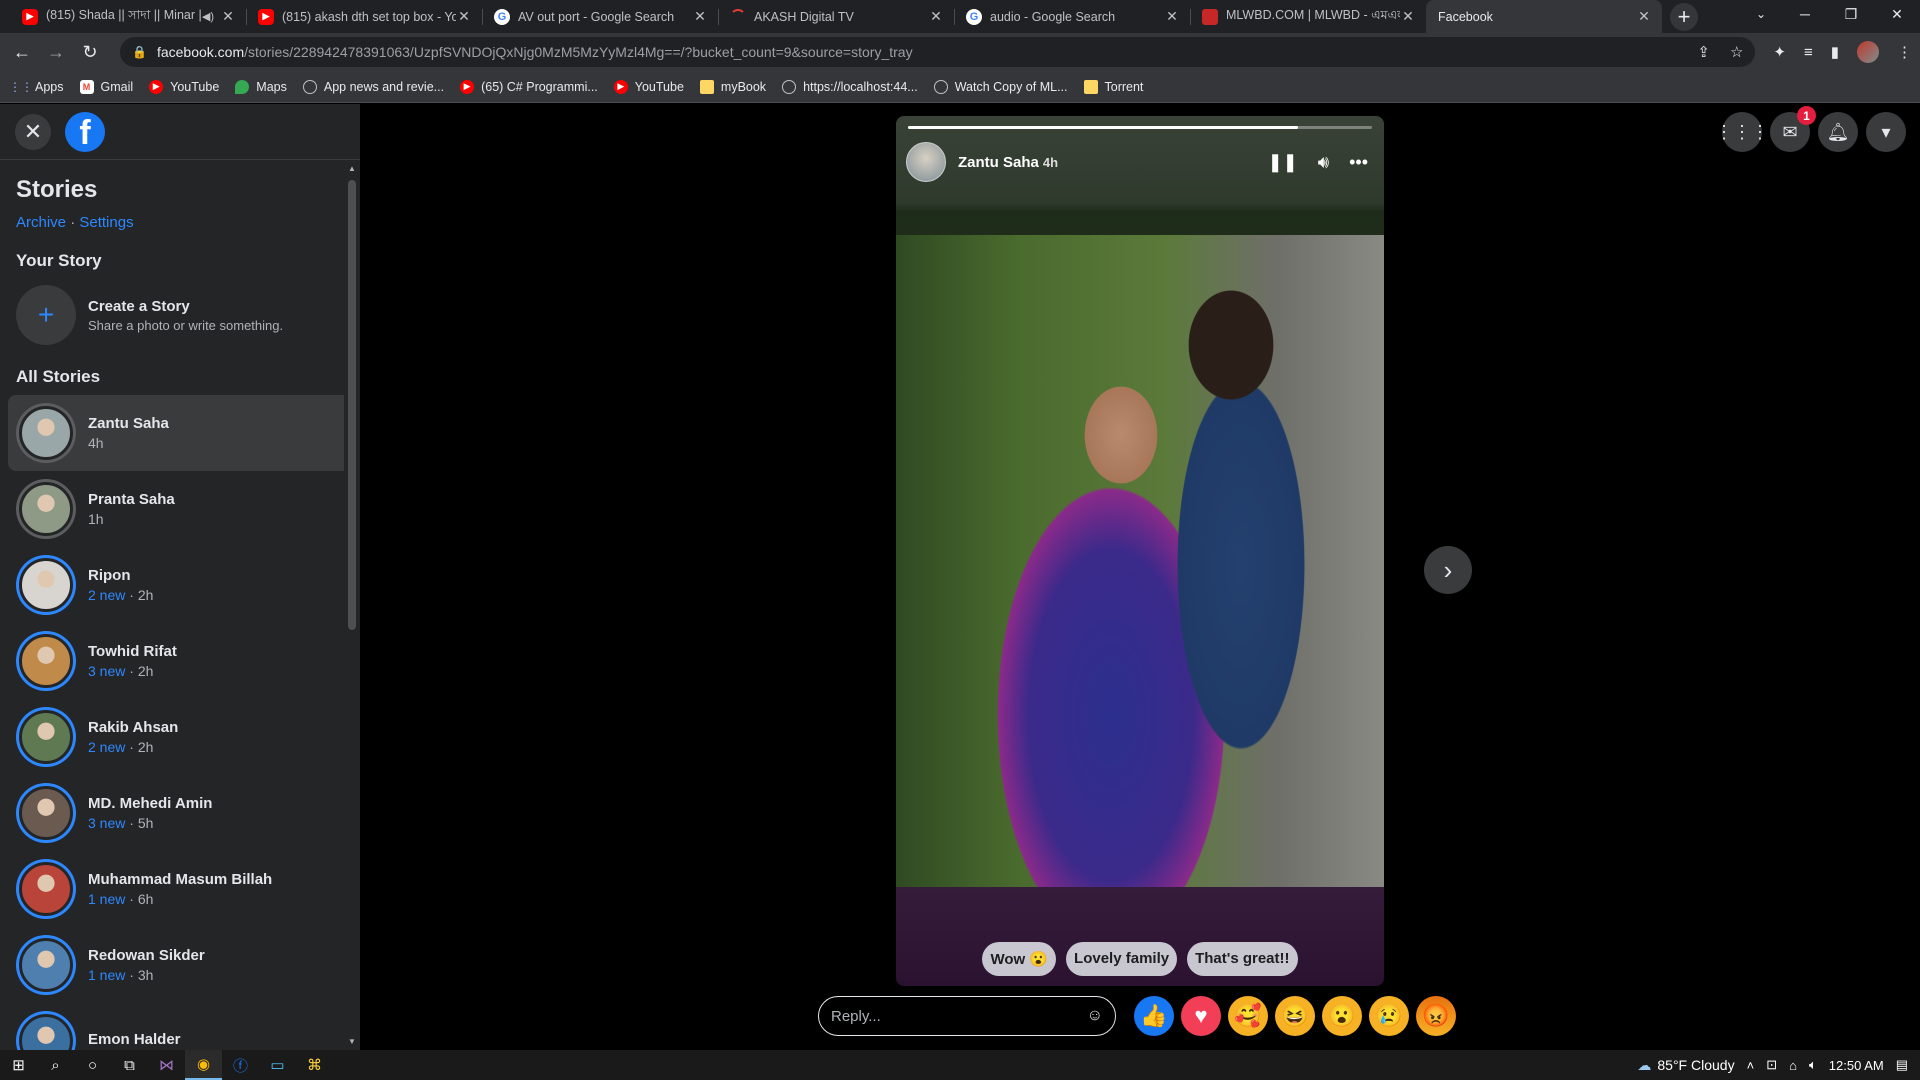  Describe the element at coordinates (1904, 52) in the screenshot. I see `menu-icon: ⋮` at that location.